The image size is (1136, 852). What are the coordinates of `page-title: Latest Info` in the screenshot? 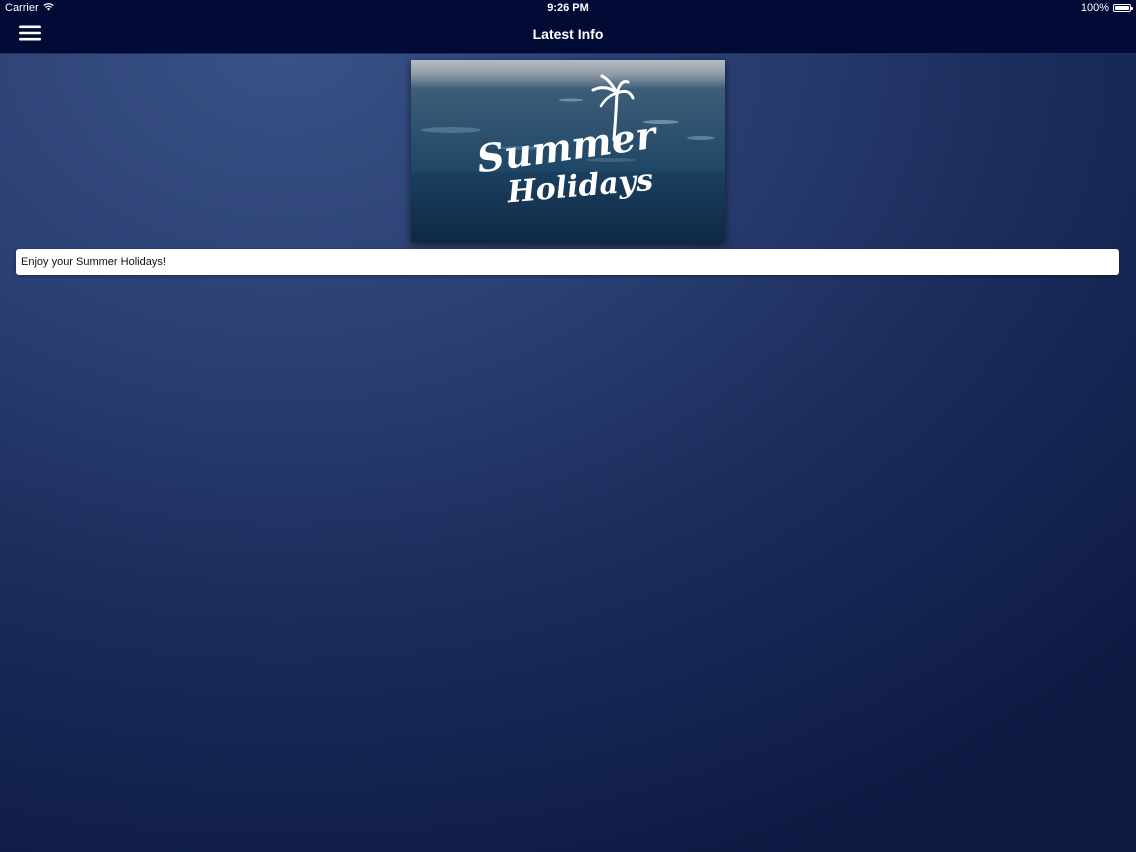 It's located at (568, 34).